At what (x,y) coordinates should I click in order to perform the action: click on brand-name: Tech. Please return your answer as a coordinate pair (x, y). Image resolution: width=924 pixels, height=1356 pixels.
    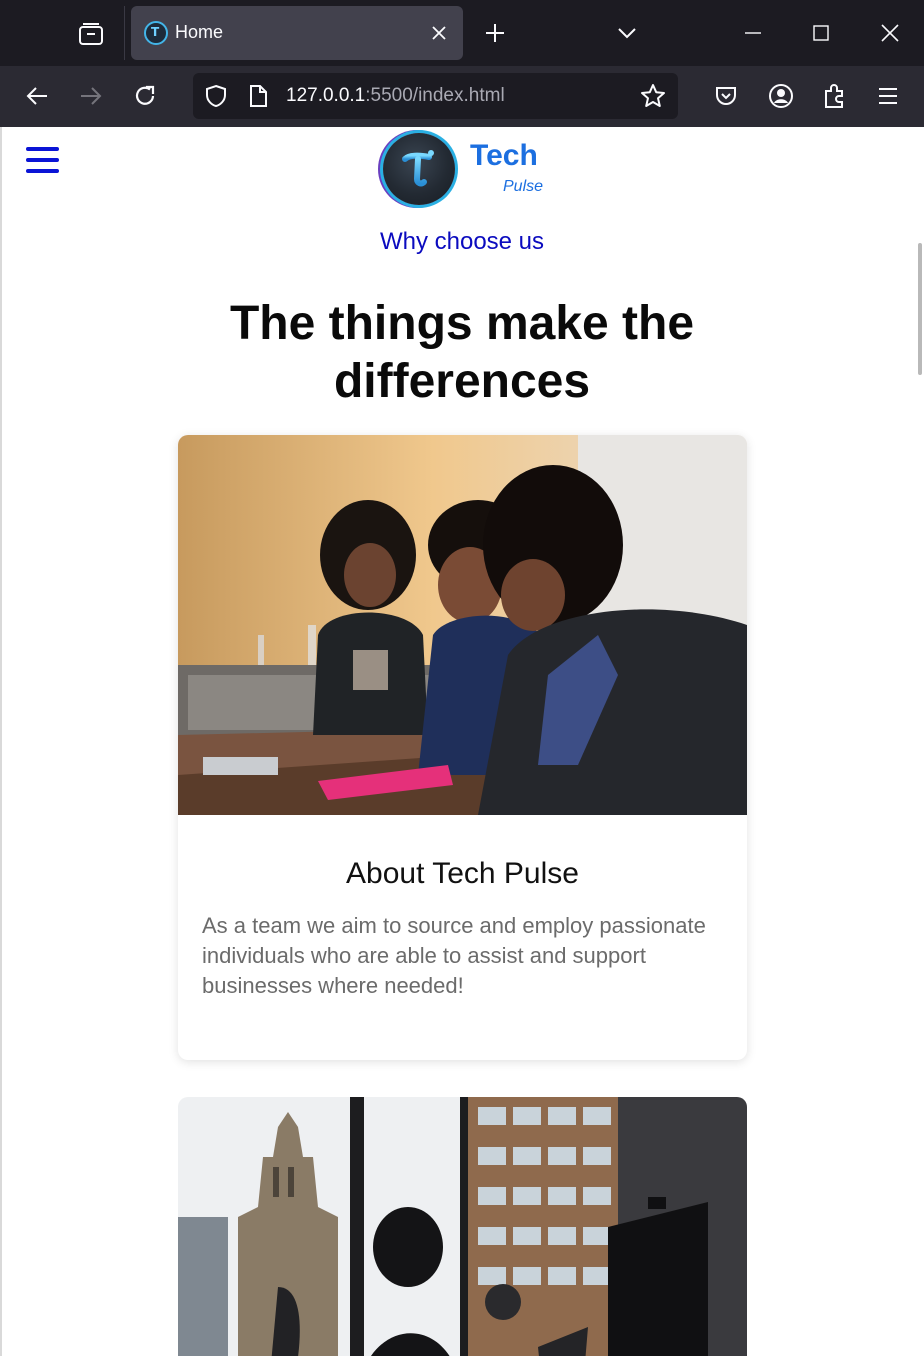
    Looking at the image, I should click on (504, 156).